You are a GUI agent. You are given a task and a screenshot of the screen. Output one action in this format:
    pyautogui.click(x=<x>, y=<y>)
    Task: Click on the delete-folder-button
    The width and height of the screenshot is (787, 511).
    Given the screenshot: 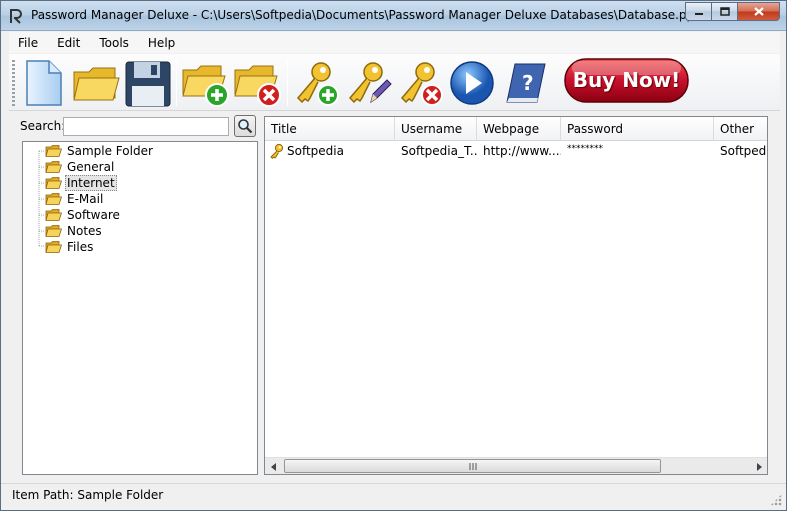 What is the action you would take?
    pyautogui.click(x=258, y=83)
    